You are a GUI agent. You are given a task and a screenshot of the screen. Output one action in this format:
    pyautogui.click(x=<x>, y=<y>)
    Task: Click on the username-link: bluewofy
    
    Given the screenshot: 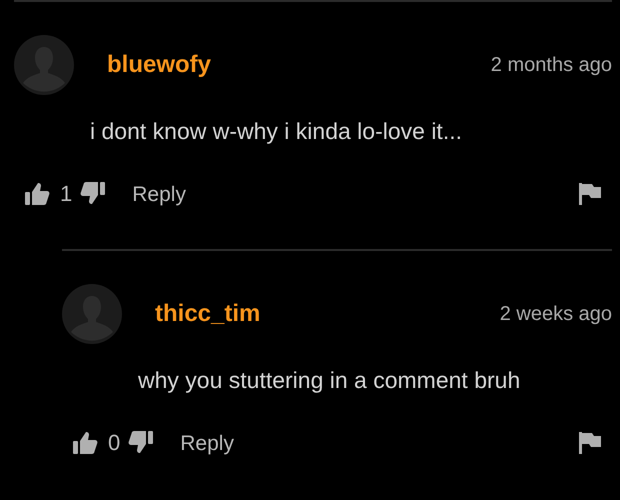 What is the action you would take?
    pyautogui.click(x=159, y=65)
    